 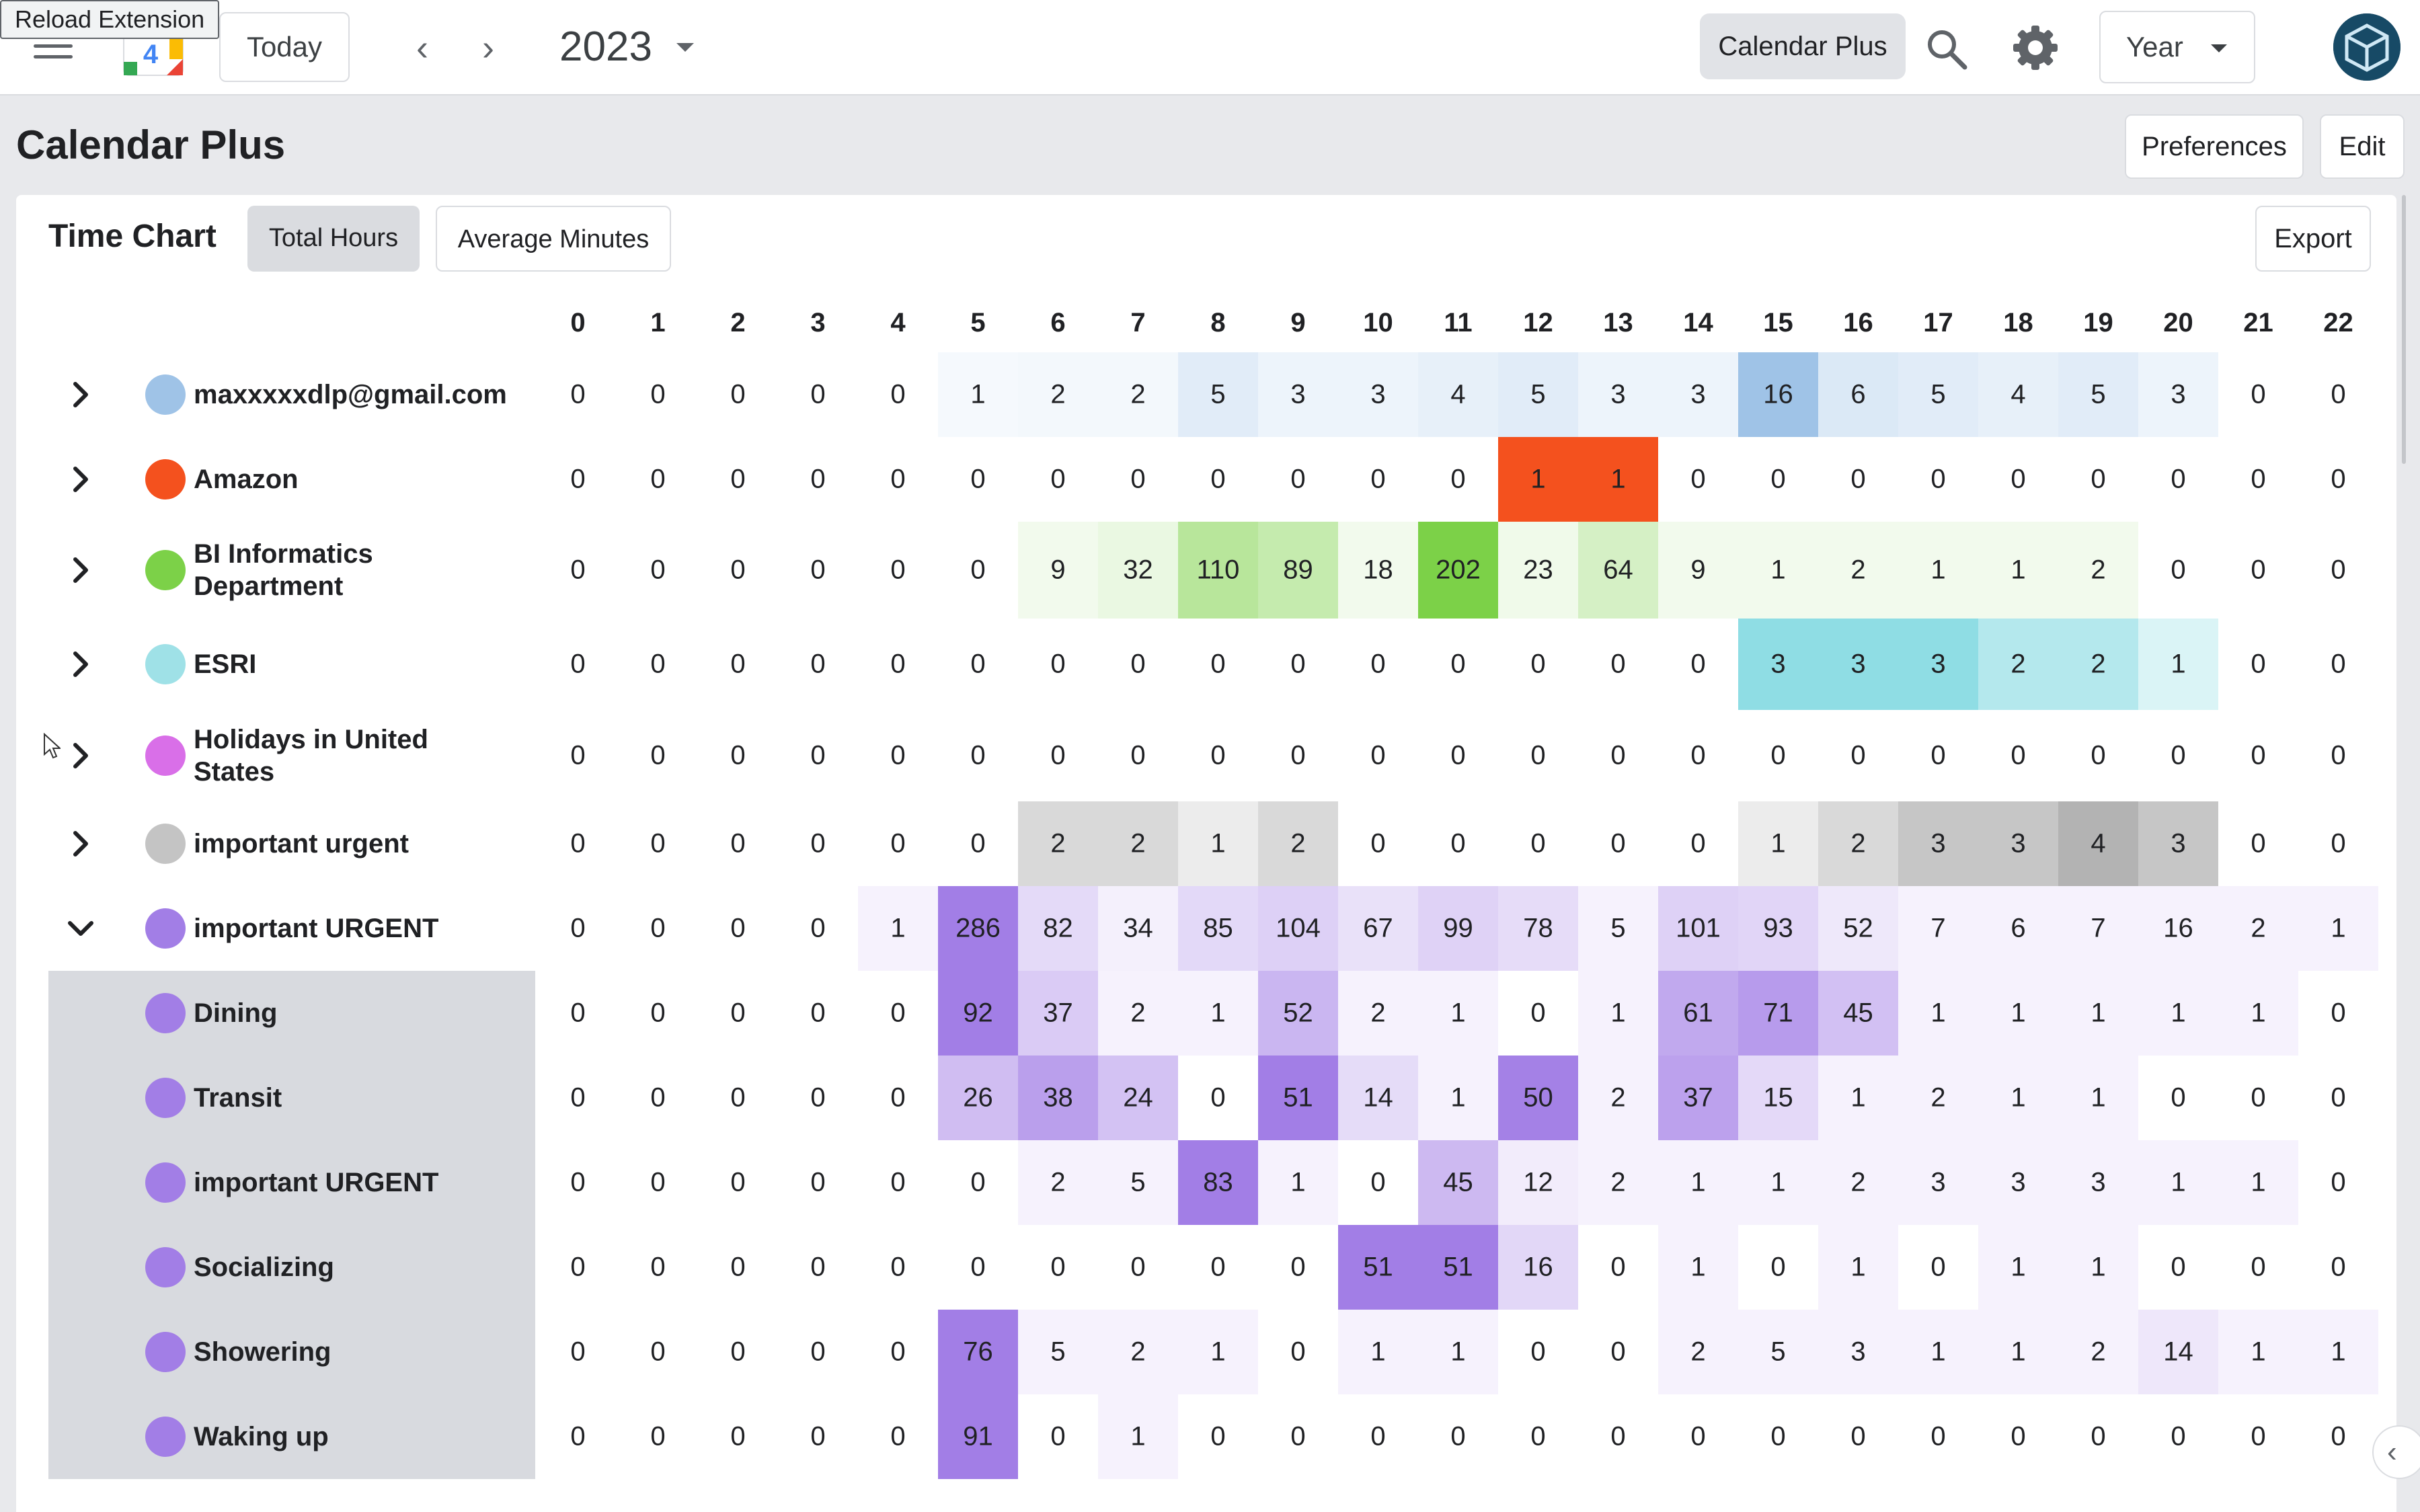 I want to click on hour-header: 7, so click(x=1138, y=322).